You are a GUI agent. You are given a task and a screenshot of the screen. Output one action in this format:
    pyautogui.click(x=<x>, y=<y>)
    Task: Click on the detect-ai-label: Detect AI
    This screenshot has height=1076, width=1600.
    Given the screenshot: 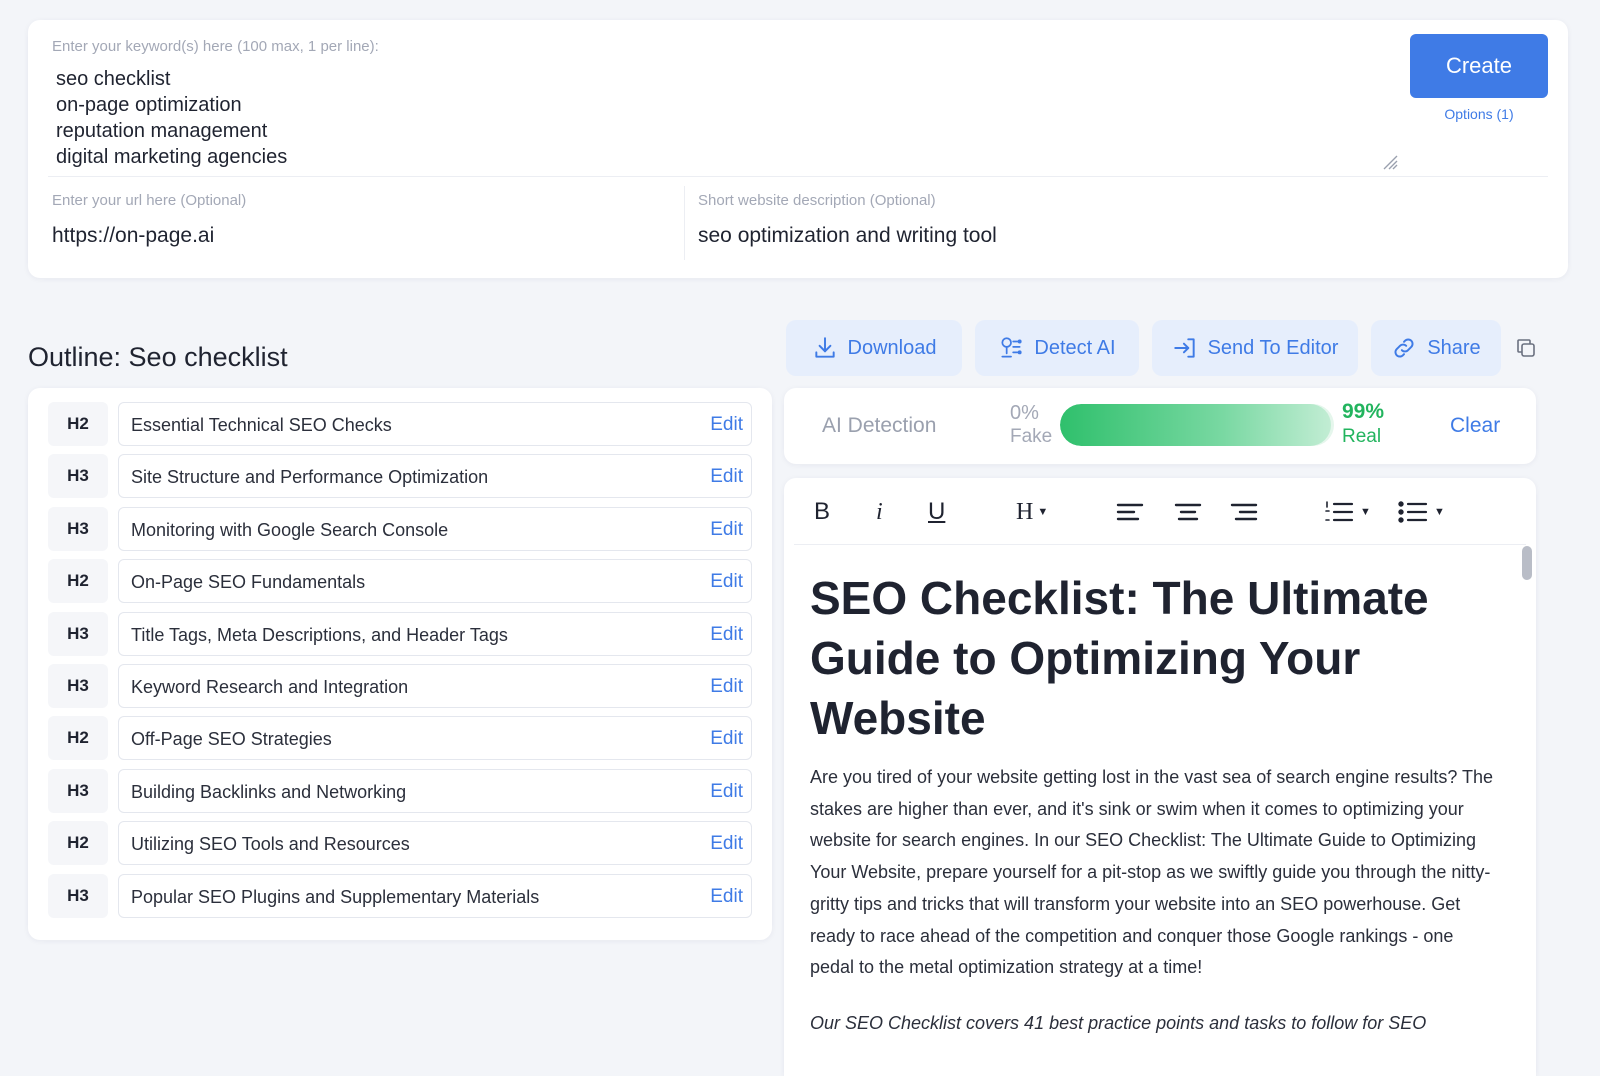 What is the action you would take?
    pyautogui.click(x=1075, y=347)
    